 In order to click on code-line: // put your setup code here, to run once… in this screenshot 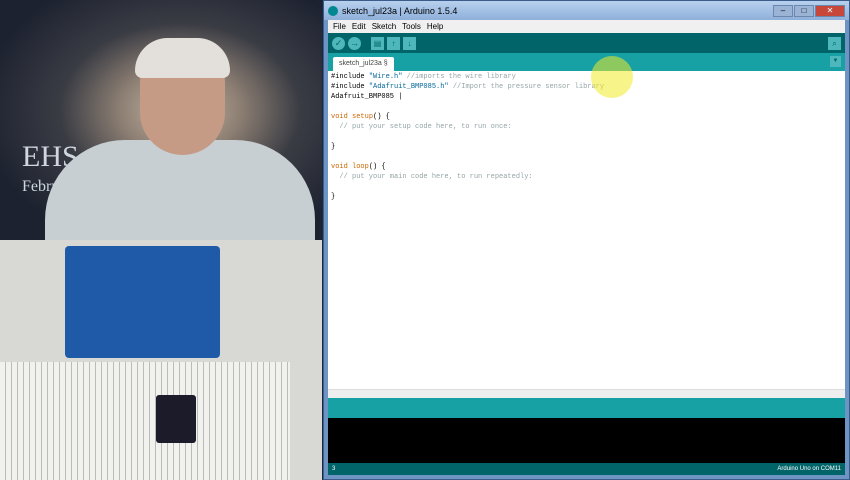, I will do `click(588, 127)`.